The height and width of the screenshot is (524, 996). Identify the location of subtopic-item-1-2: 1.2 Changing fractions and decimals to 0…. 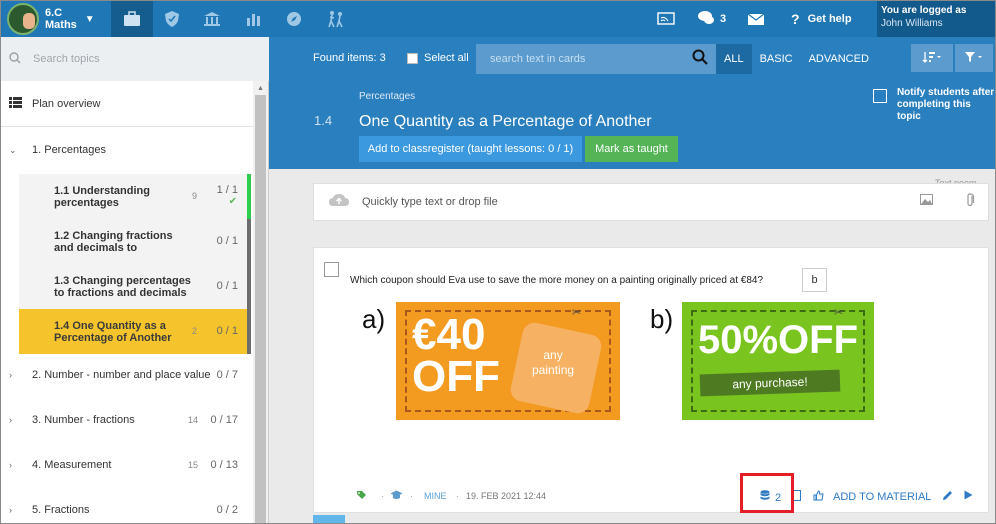
(135, 241).